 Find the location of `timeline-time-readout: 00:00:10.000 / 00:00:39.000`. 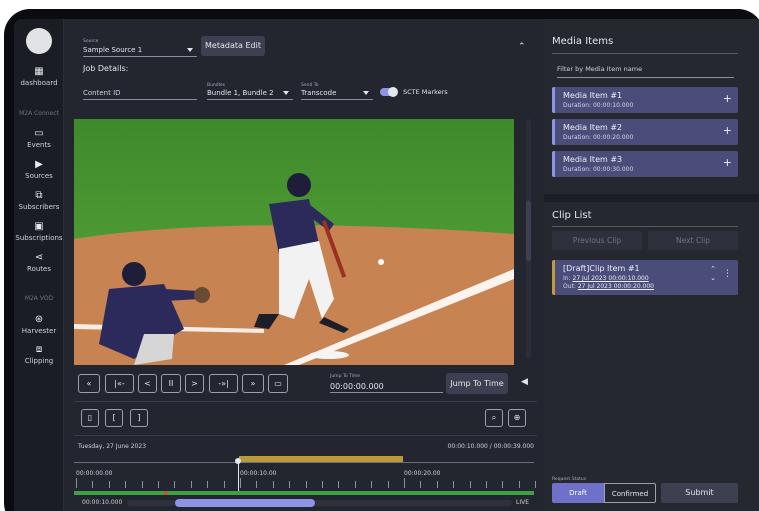

timeline-time-readout: 00:00:10.000 / 00:00:39.000 is located at coordinates (490, 446).